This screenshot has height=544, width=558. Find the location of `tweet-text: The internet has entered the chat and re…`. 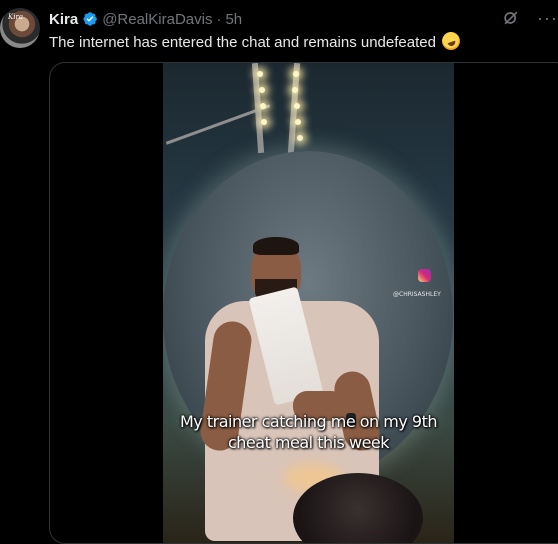

tweet-text: The internet has entered the chat and re… is located at coordinates (242, 42).